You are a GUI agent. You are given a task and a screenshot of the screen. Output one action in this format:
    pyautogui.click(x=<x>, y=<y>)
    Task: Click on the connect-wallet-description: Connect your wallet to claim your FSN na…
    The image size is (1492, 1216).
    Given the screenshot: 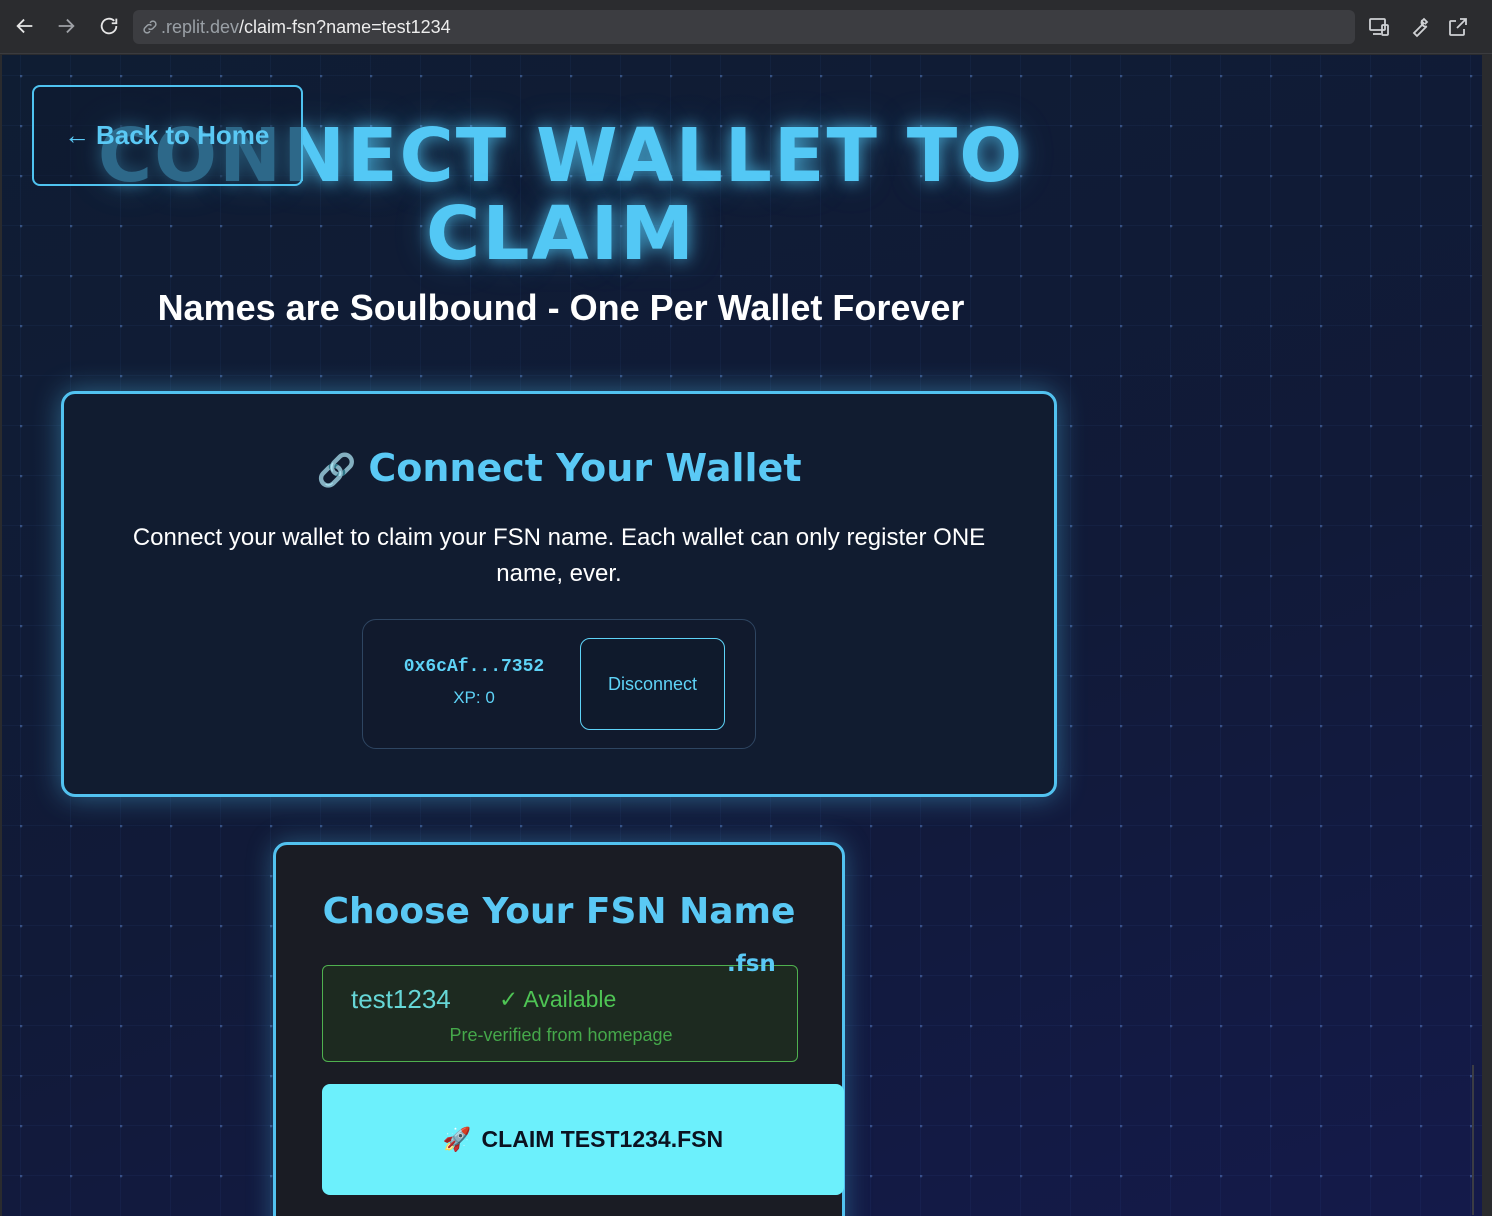 What is the action you would take?
    pyautogui.click(x=559, y=555)
    